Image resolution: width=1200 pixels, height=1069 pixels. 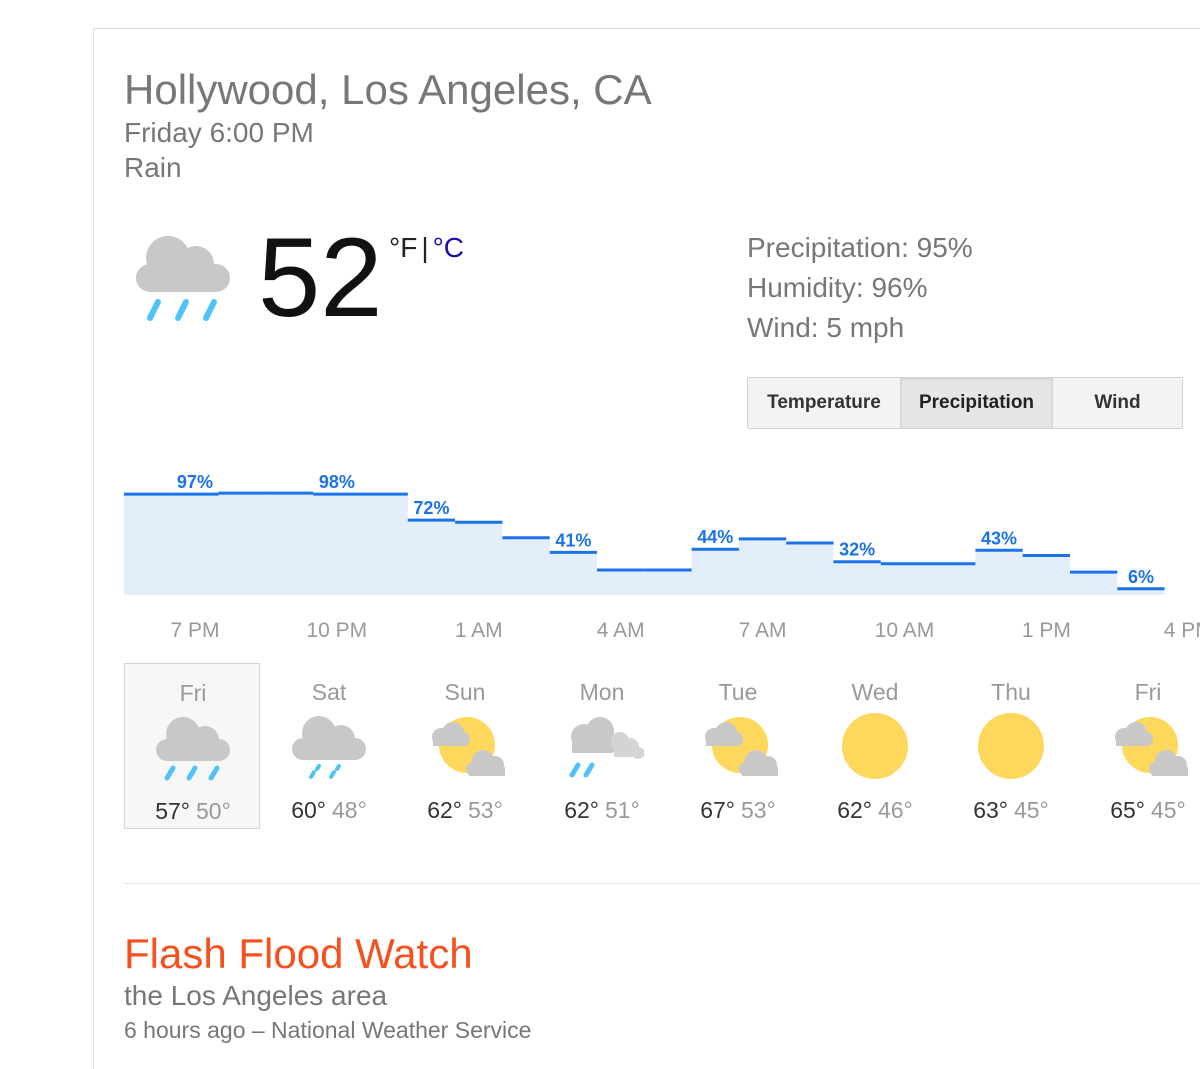 I want to click on precipitation-value-label: 72%, so click(x=431, y=508).